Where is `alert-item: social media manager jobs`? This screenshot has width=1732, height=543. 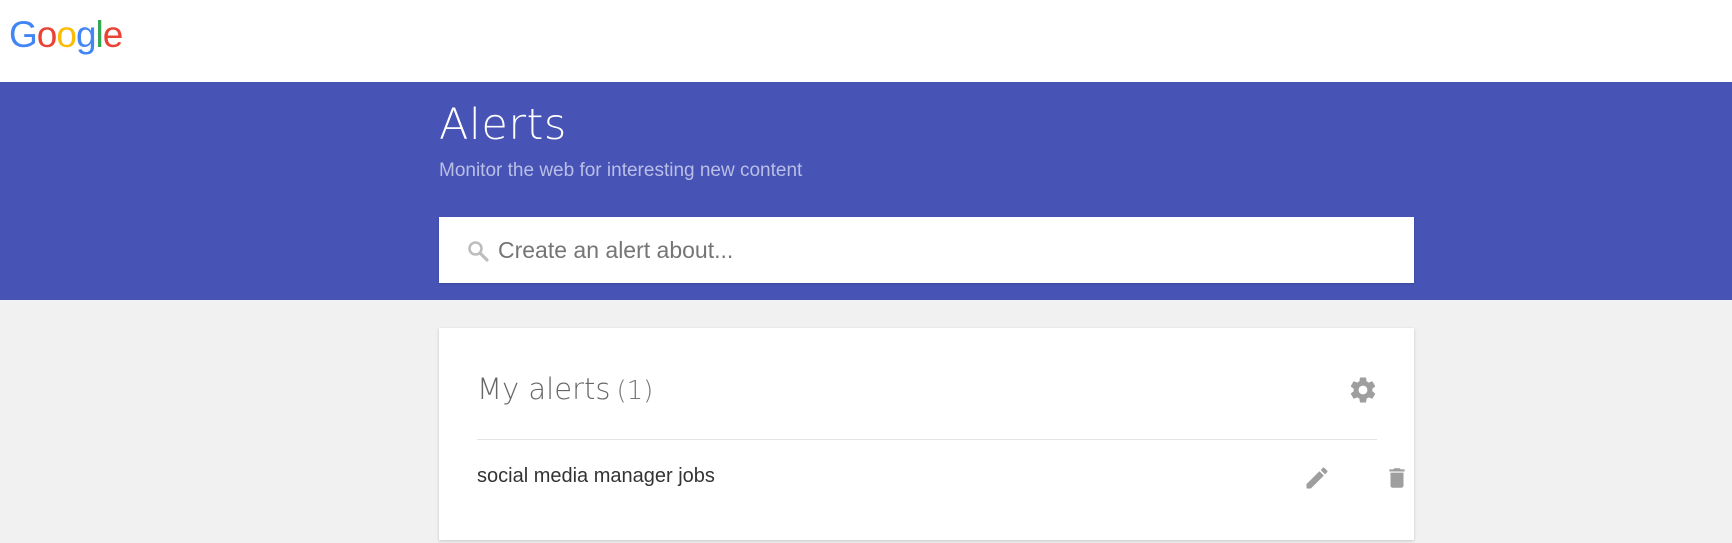
alert-item: social media manager jobs is located at coordinates (941, 478).